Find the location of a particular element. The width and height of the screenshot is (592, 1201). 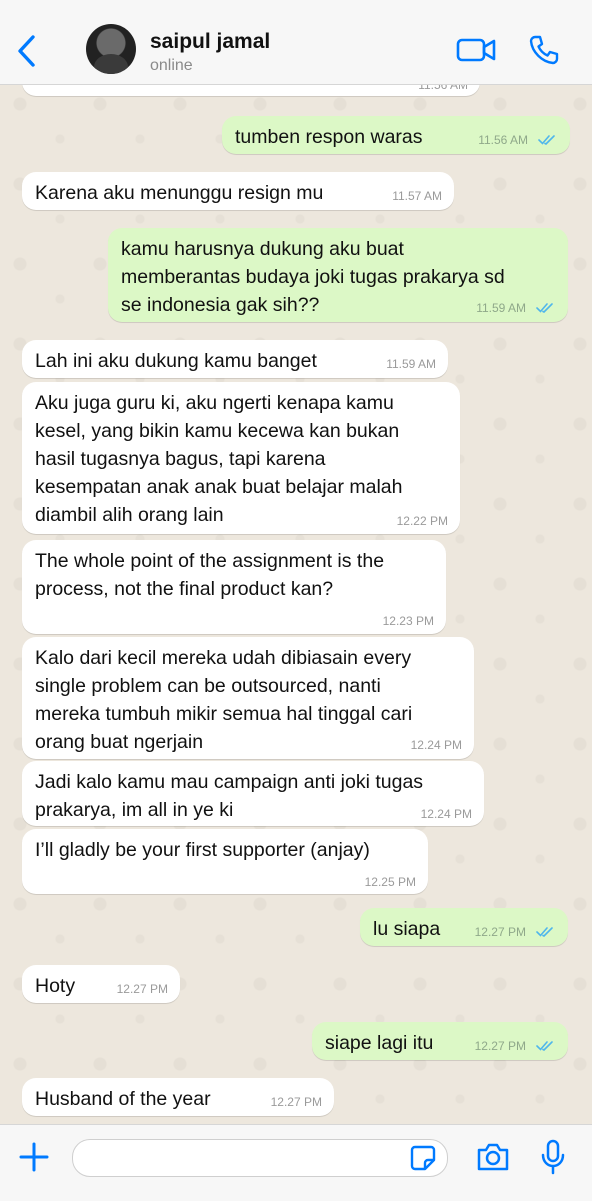

incoming-message-bubble: Lah ini aku dukung kamu banget 11.59 AM is located at coordinates (235, 359).